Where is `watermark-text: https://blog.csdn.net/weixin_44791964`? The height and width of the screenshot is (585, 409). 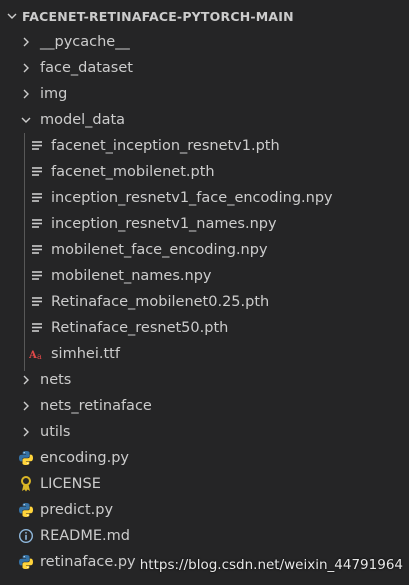 watermark-text: https://blog.csdn.net/weixin_44791964 is located at coordinates (271, 565).